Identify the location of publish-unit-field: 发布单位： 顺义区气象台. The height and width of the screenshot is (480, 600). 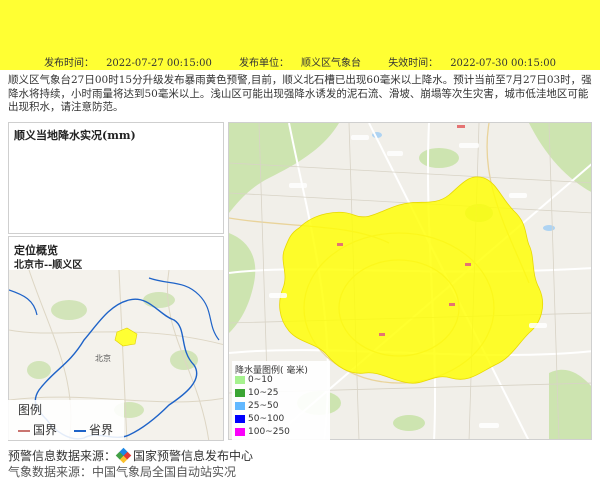
(300, 63).